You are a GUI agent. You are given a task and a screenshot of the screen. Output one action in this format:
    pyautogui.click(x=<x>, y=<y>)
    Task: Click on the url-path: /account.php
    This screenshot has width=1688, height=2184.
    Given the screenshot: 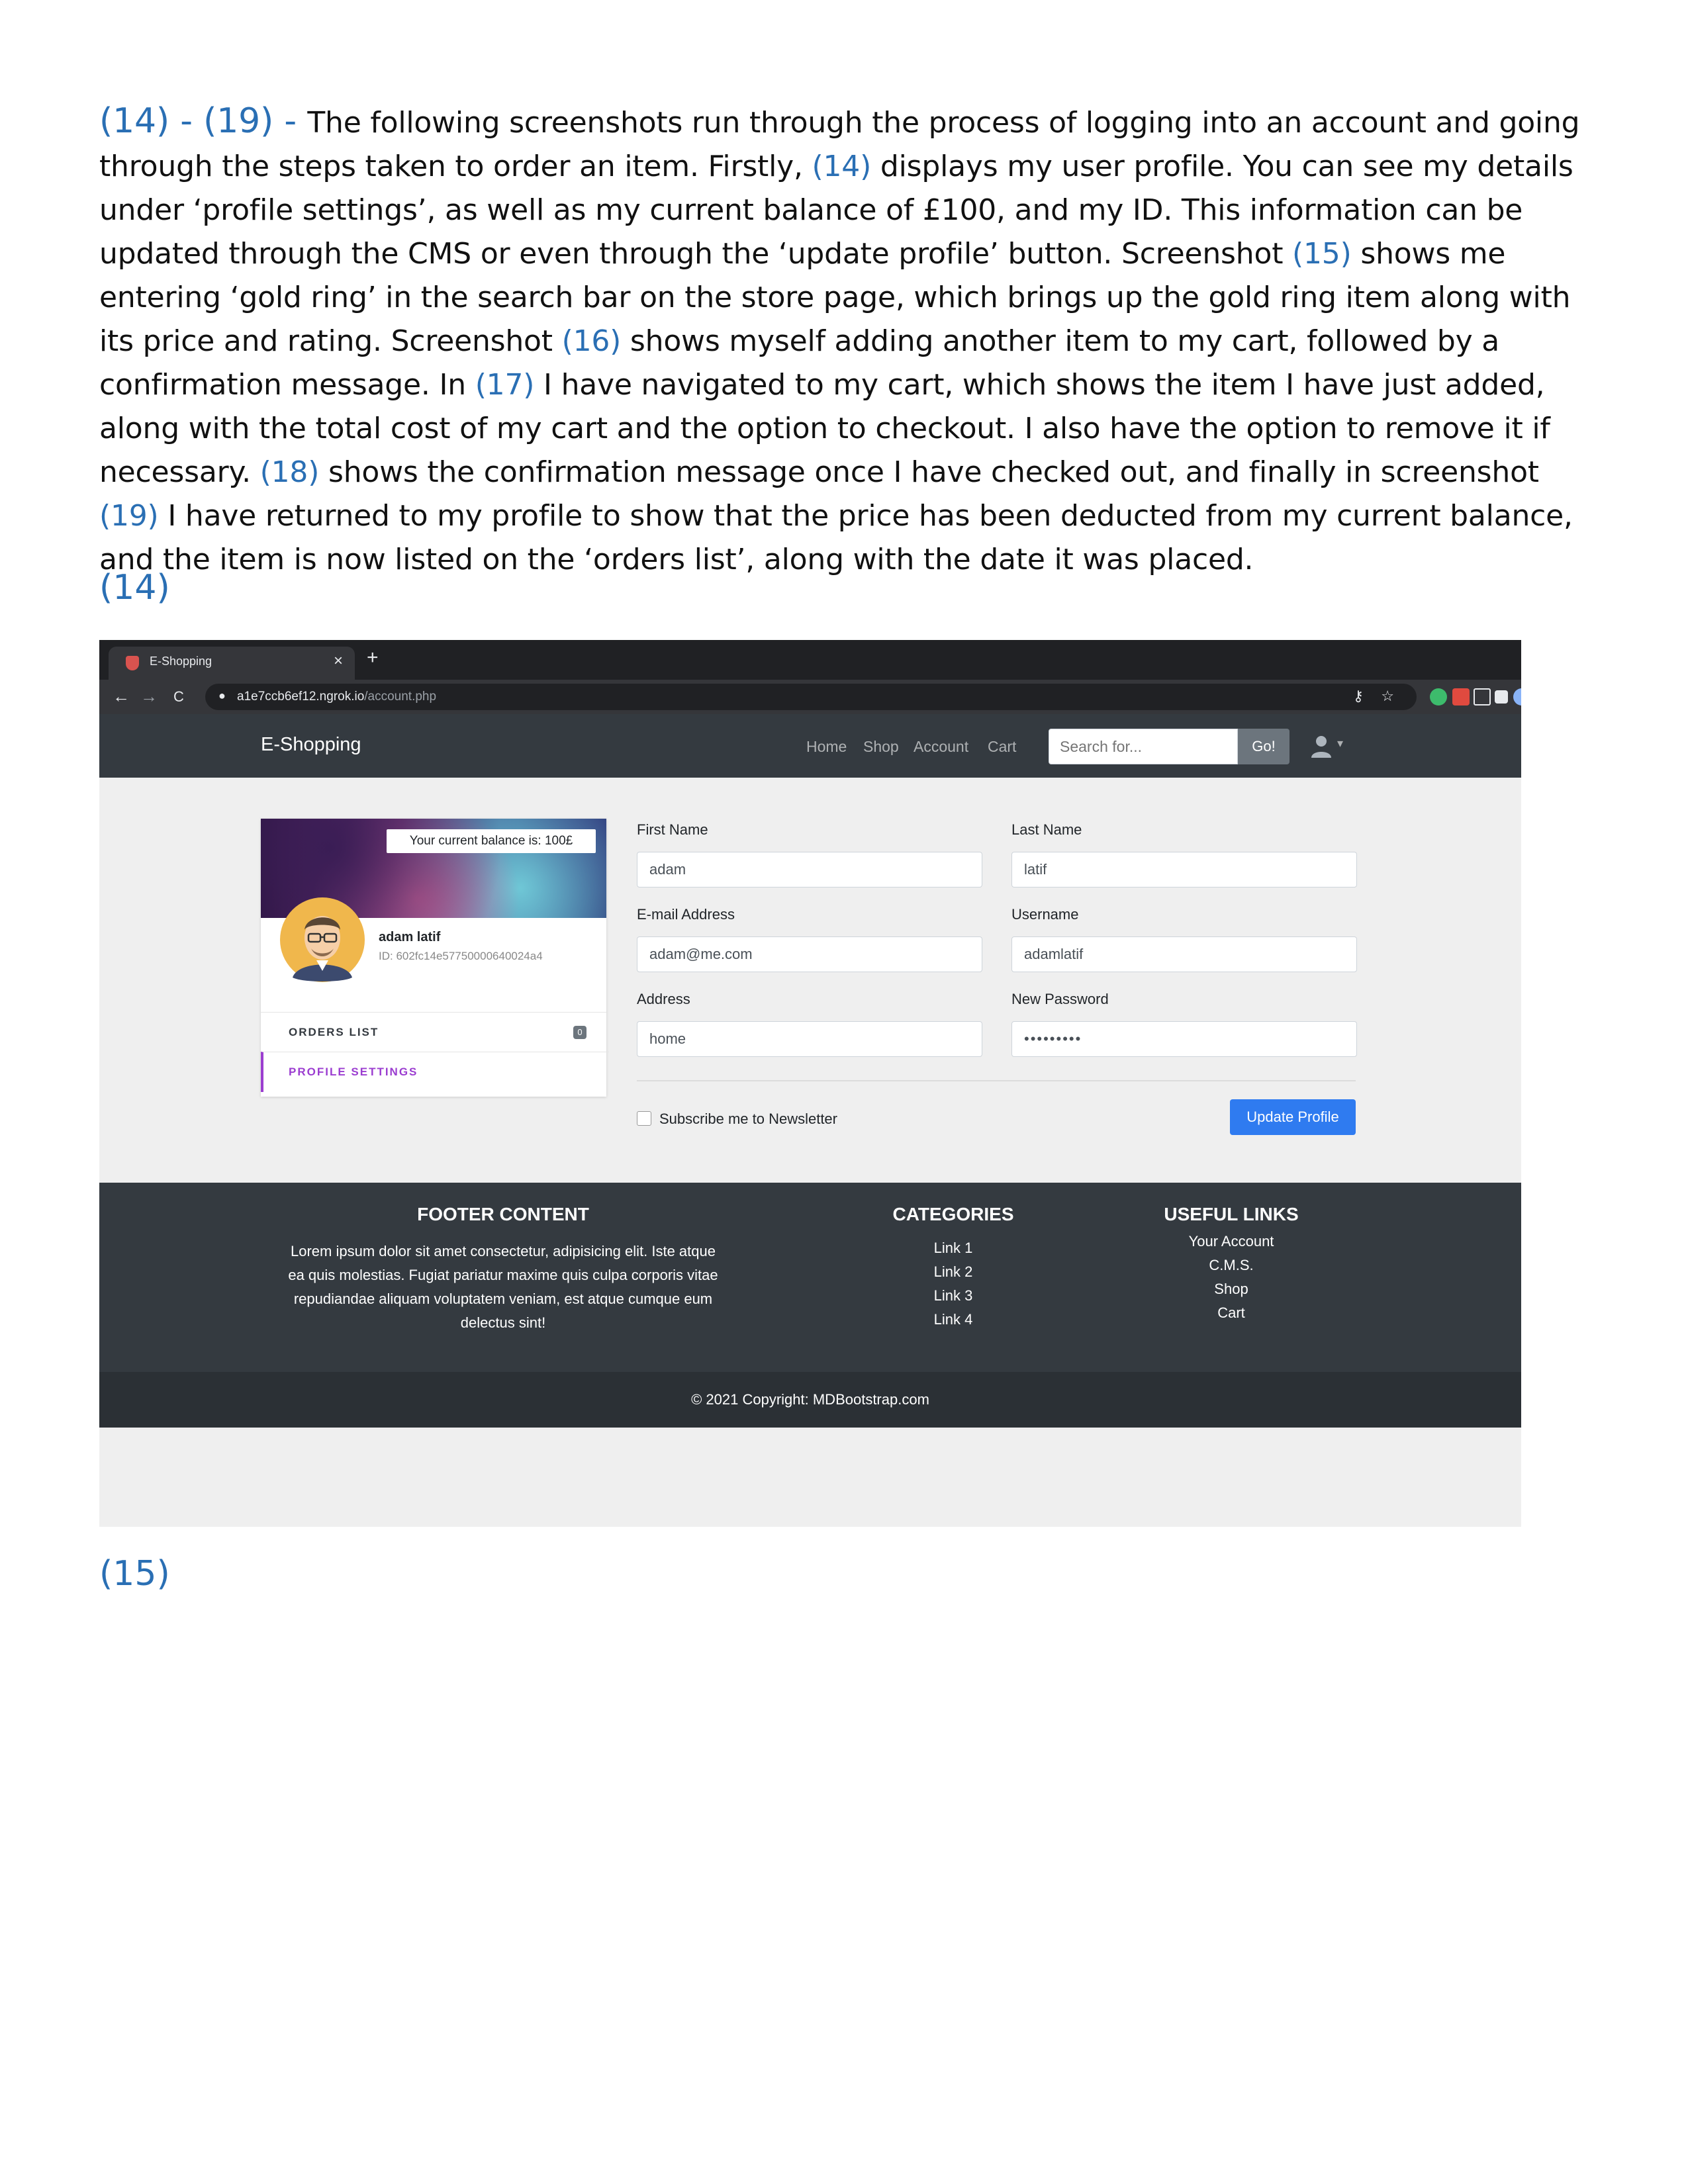 What is the action you would take?
    pyautogui.click(x=400, y=697)
    